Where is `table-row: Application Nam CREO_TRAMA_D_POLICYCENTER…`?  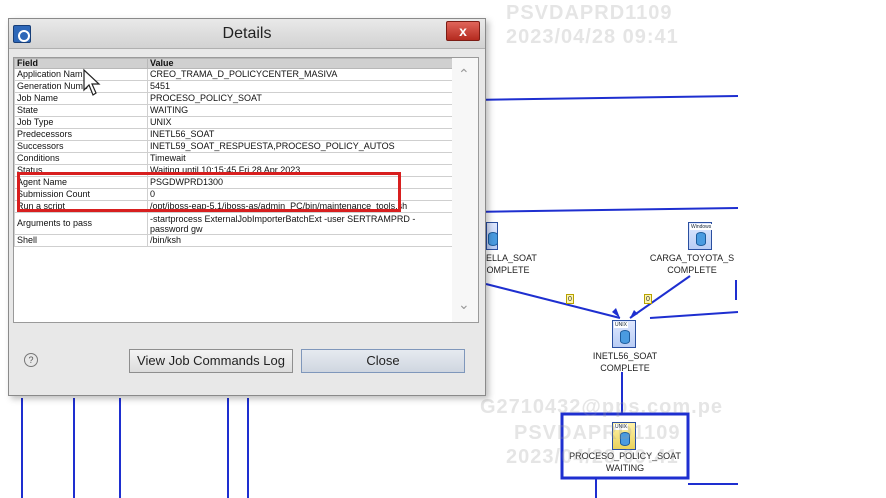
table-row: Application Nam CREO_TRAMA_D_POLICYCENTER… is located at coordinates (233, 74).